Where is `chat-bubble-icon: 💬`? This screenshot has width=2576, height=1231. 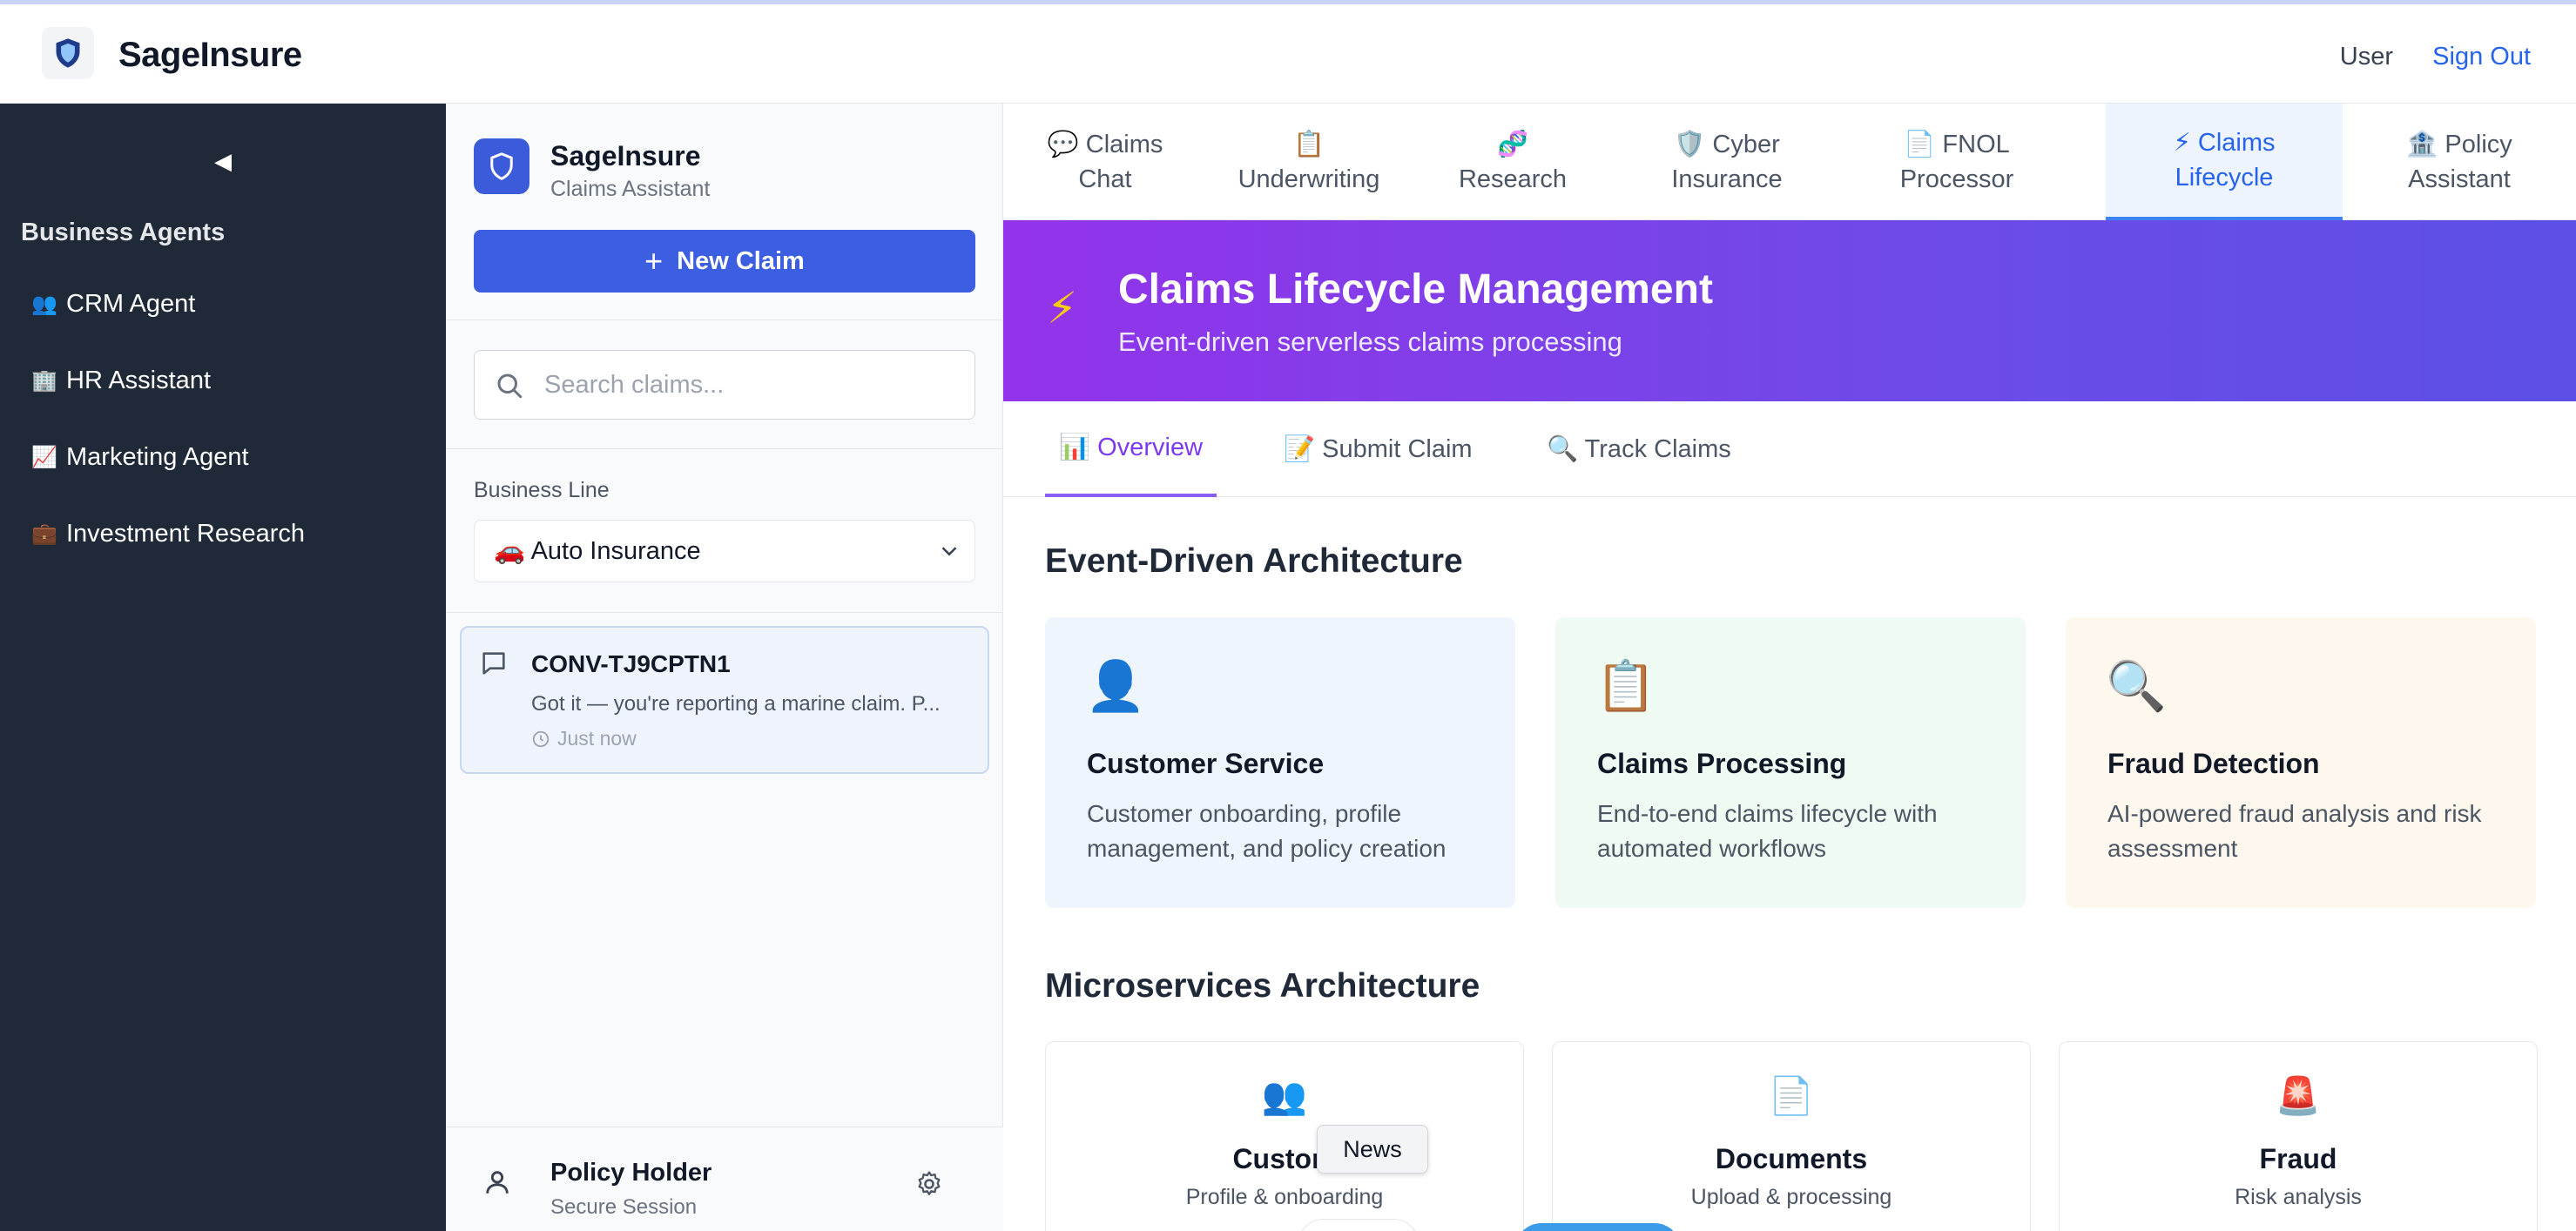
chat-bubble-icon: 💬 is located at coordinates (1063, 144).